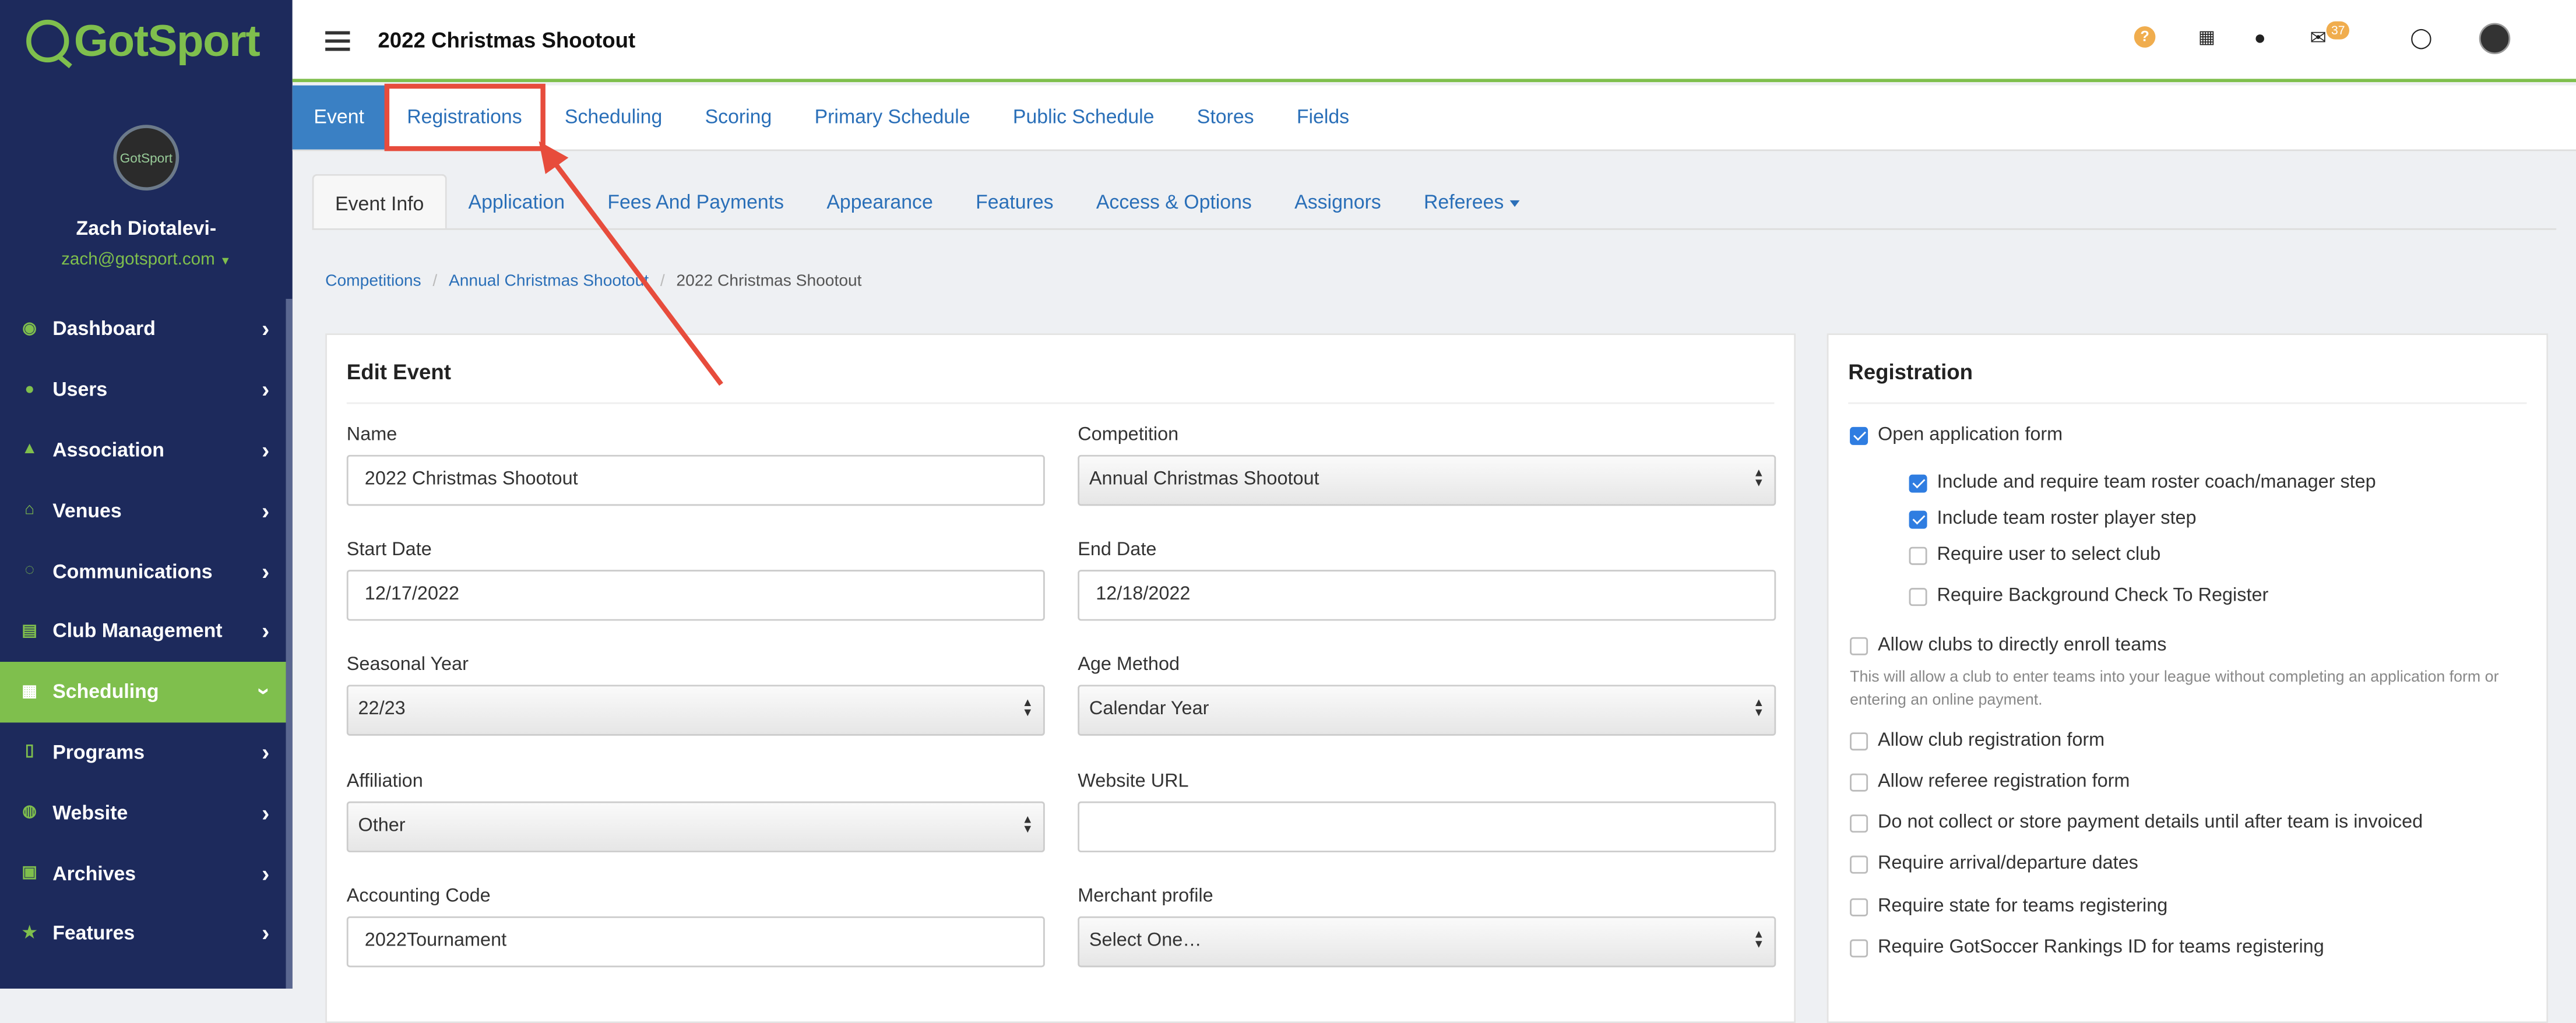 The image size is (2576, 1023). I want to click on tab-fields: Fields, so click(1323, 118).